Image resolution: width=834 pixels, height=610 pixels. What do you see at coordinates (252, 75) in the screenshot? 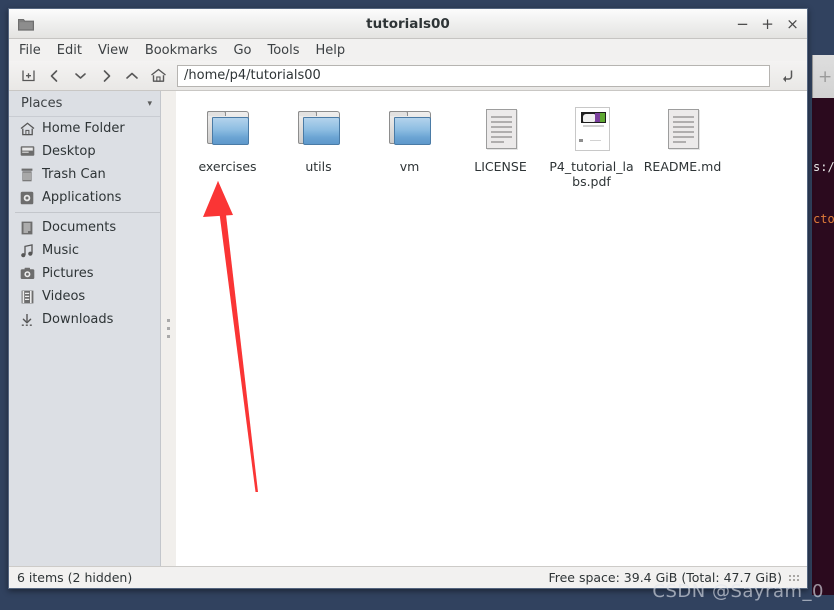
I see `path-text: /home/p4/tutorials00` at bounding box center [252, 75].